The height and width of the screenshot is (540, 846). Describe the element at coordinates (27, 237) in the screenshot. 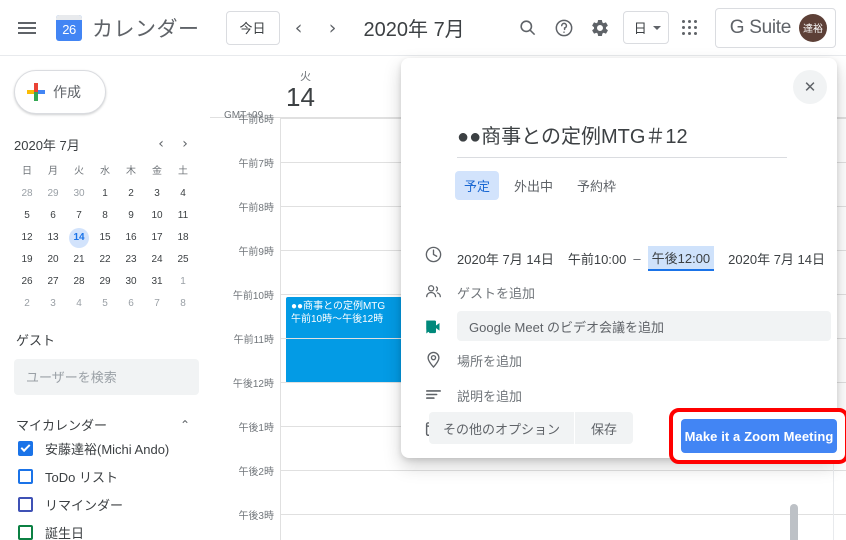

I see `mini-calendar-day: 12` at that location.